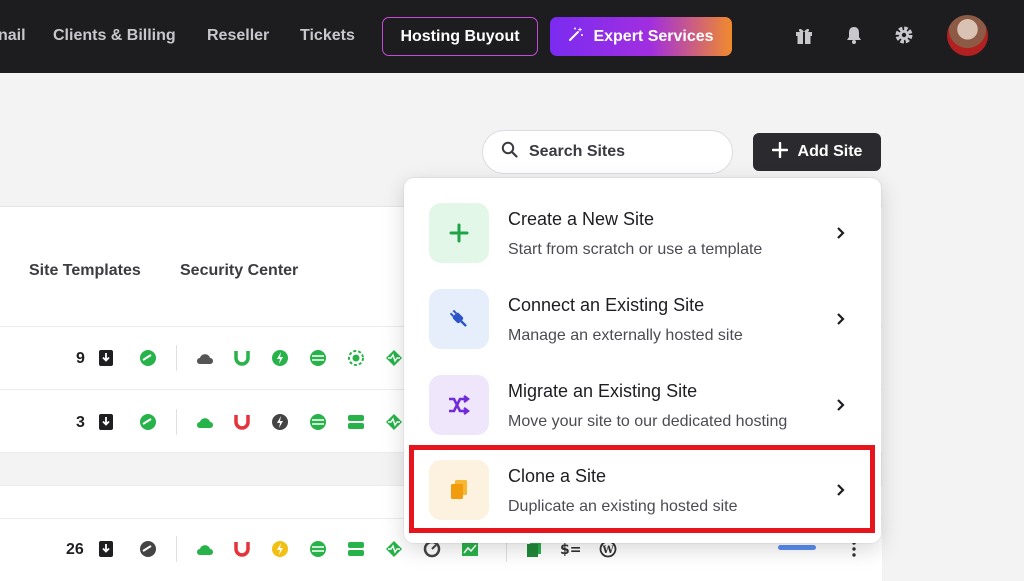 This screenshot has width=1024, height=581. Describe the element at coordinates (75, 549) in the screenshot. I see `backup-count: 26` at that location.